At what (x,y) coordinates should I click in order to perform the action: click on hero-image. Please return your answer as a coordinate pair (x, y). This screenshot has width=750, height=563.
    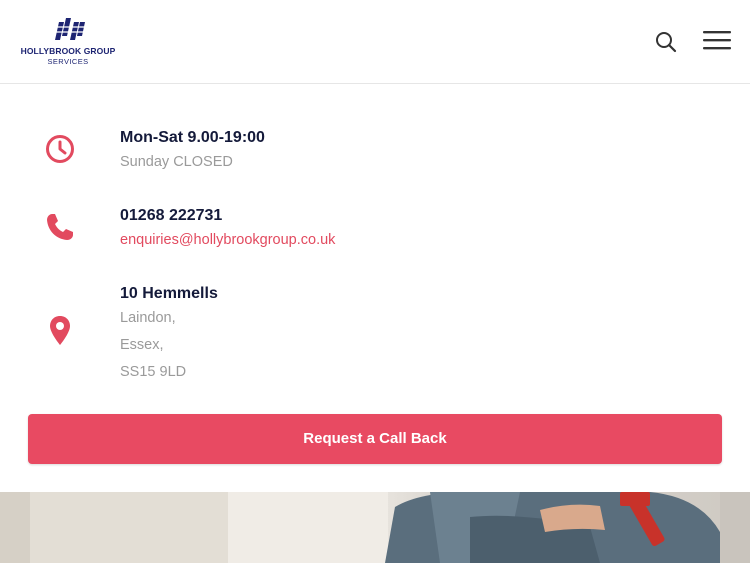
    Looking at the image, I should click on (375, 527).